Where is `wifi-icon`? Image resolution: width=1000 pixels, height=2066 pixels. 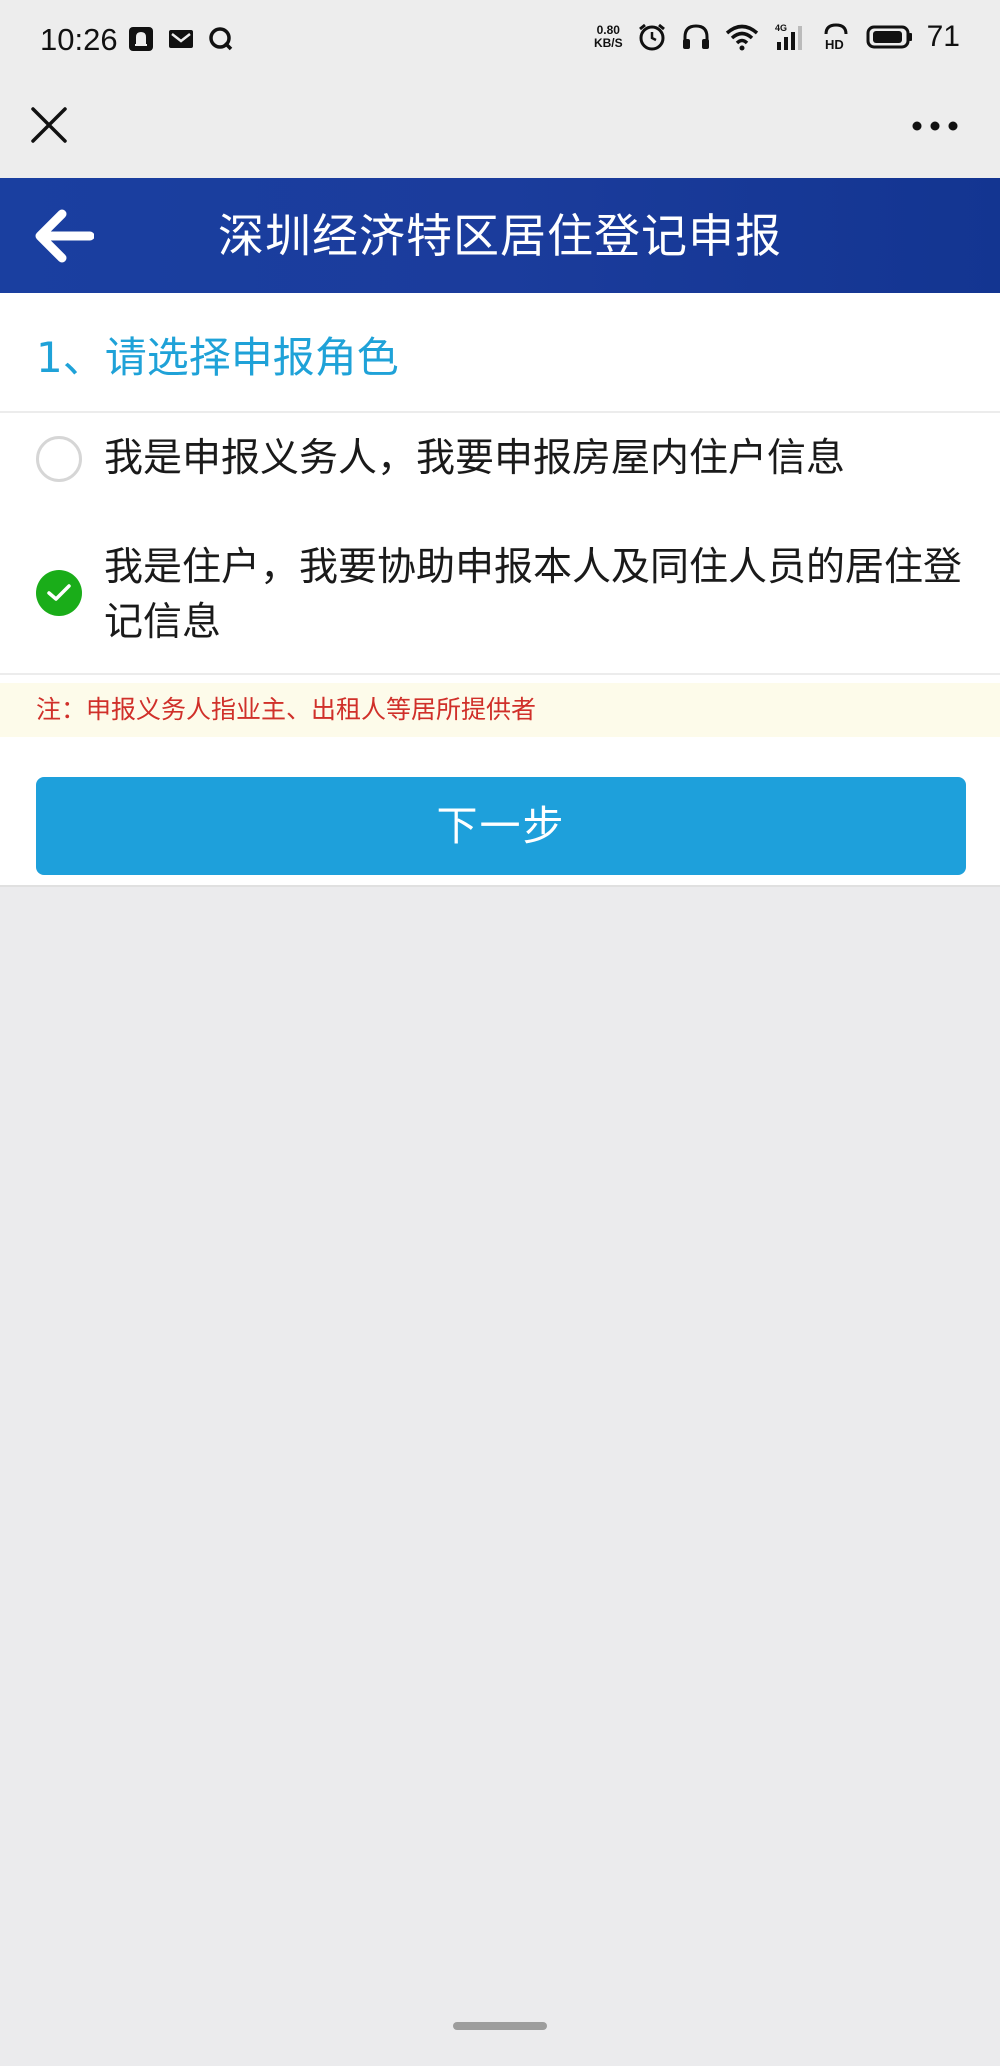
wifi-icon is located at coordinates (741, 37).